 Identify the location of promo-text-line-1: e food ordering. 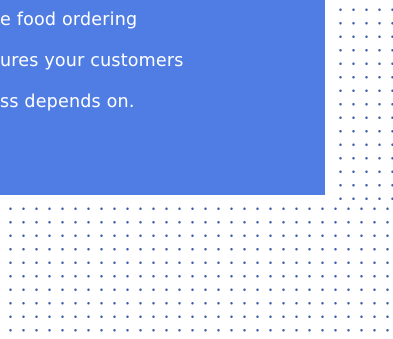
(69, 20).